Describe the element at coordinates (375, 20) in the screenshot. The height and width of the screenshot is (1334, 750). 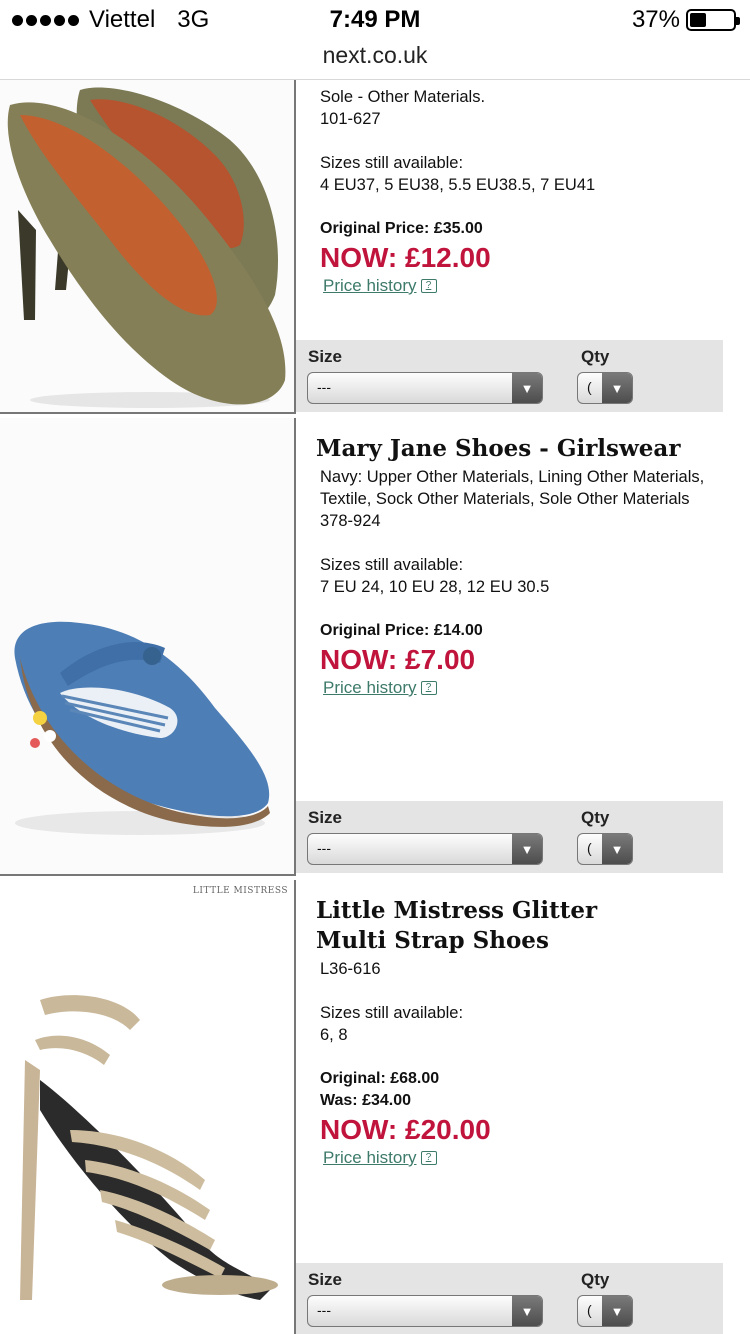
I see `status-bar: Viettel 3G 7:49 PM 37%` at that location.